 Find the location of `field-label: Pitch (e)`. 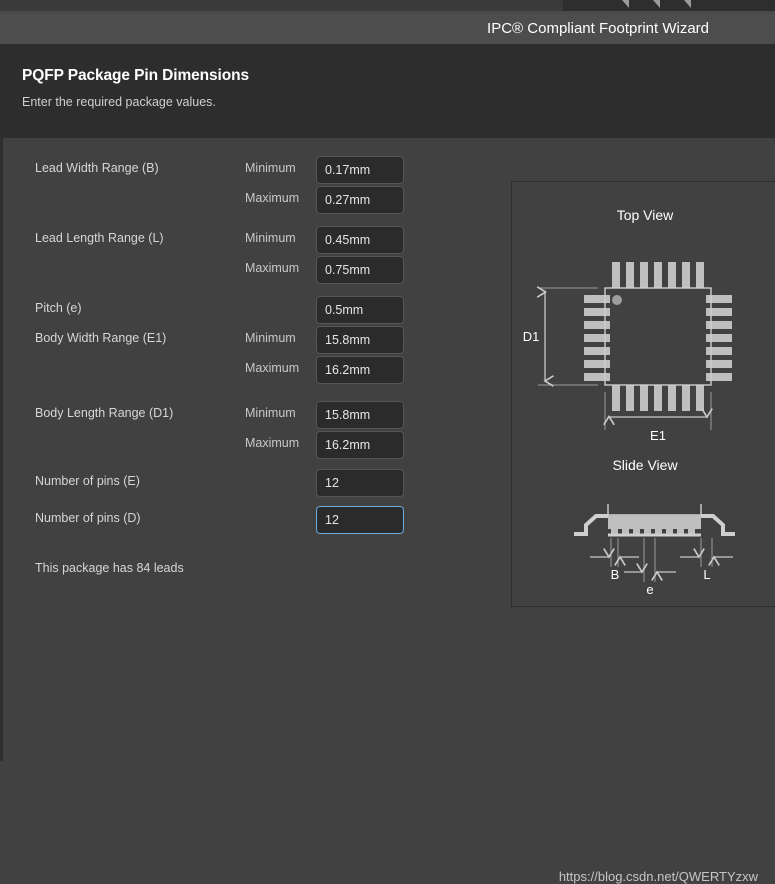

field-label: Pitch (e) is located at coordinates (58, 308).